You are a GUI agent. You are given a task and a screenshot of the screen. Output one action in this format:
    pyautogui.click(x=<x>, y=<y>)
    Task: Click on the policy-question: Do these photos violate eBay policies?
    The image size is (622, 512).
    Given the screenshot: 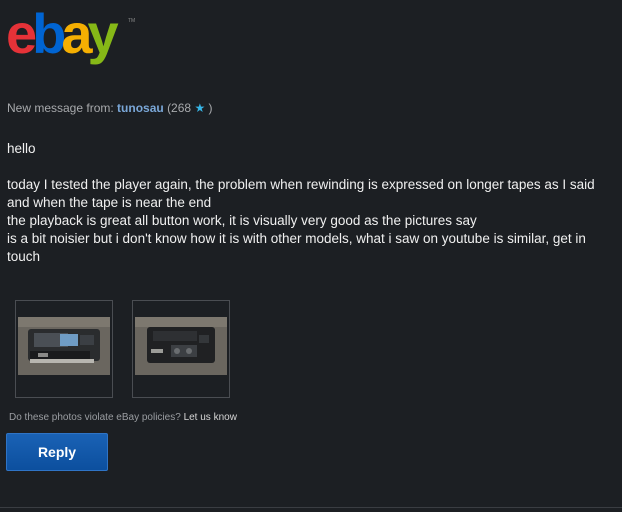 What is the action you would take?
    pyautogui.click(x=95, y=417)
    